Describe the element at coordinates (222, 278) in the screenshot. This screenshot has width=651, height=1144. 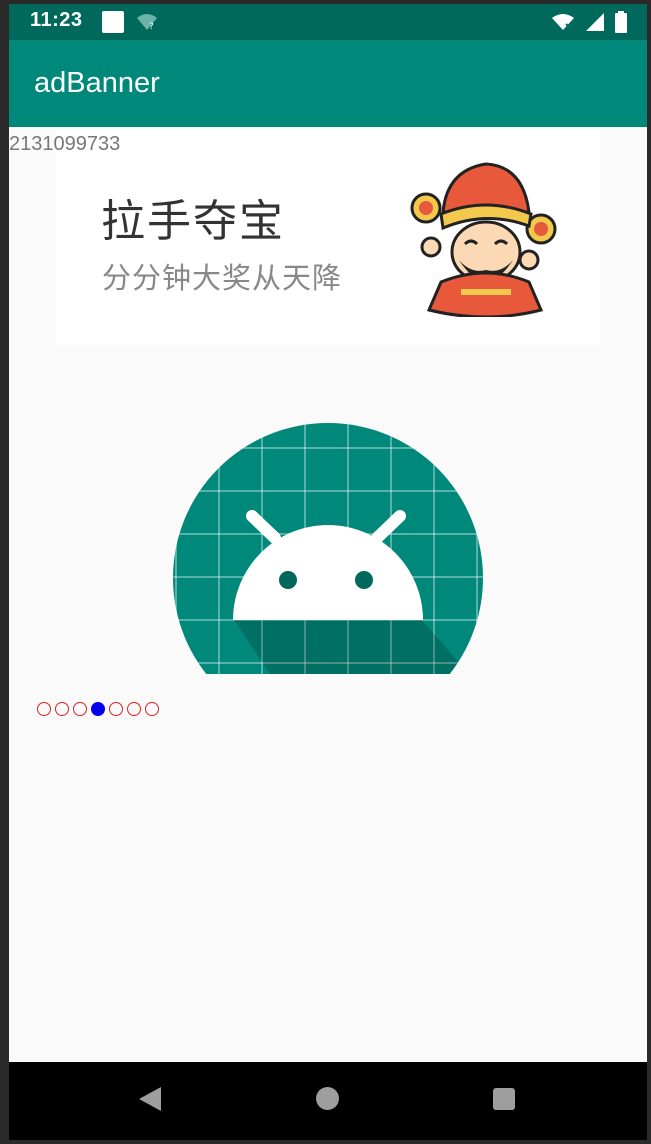
I see `banner-subtitle: 分分钟大奖从天降` at that location.